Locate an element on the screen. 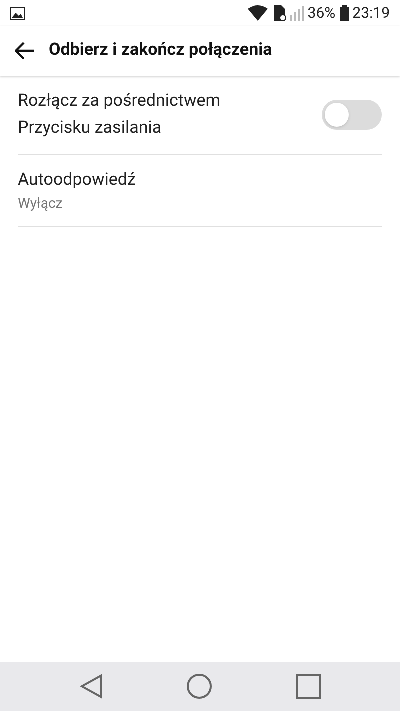 The height and width of the screenshot is (711, 400). setting-value: Wyłącz is located at coordinates (41, 204).